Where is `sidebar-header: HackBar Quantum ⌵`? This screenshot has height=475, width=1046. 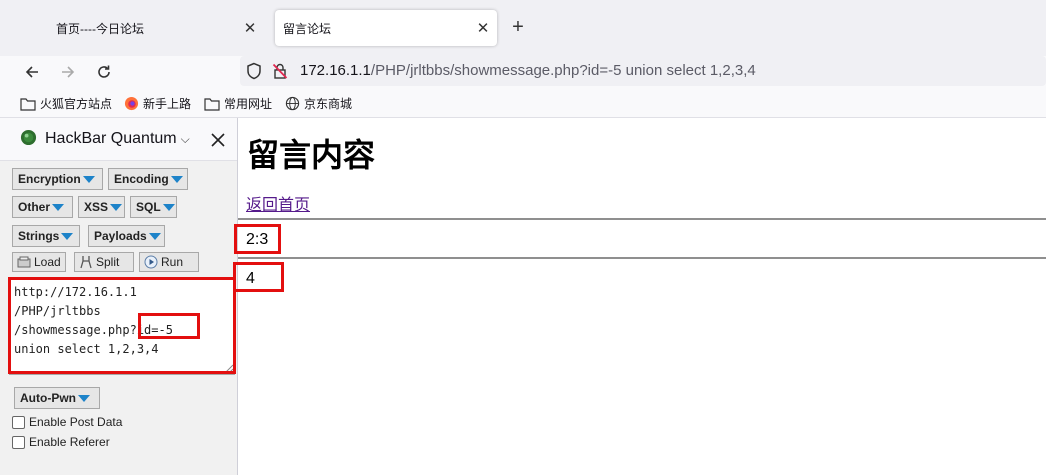 sidebar-header: HackBar Quantum ⌵ is located at coordinates (118, 139).